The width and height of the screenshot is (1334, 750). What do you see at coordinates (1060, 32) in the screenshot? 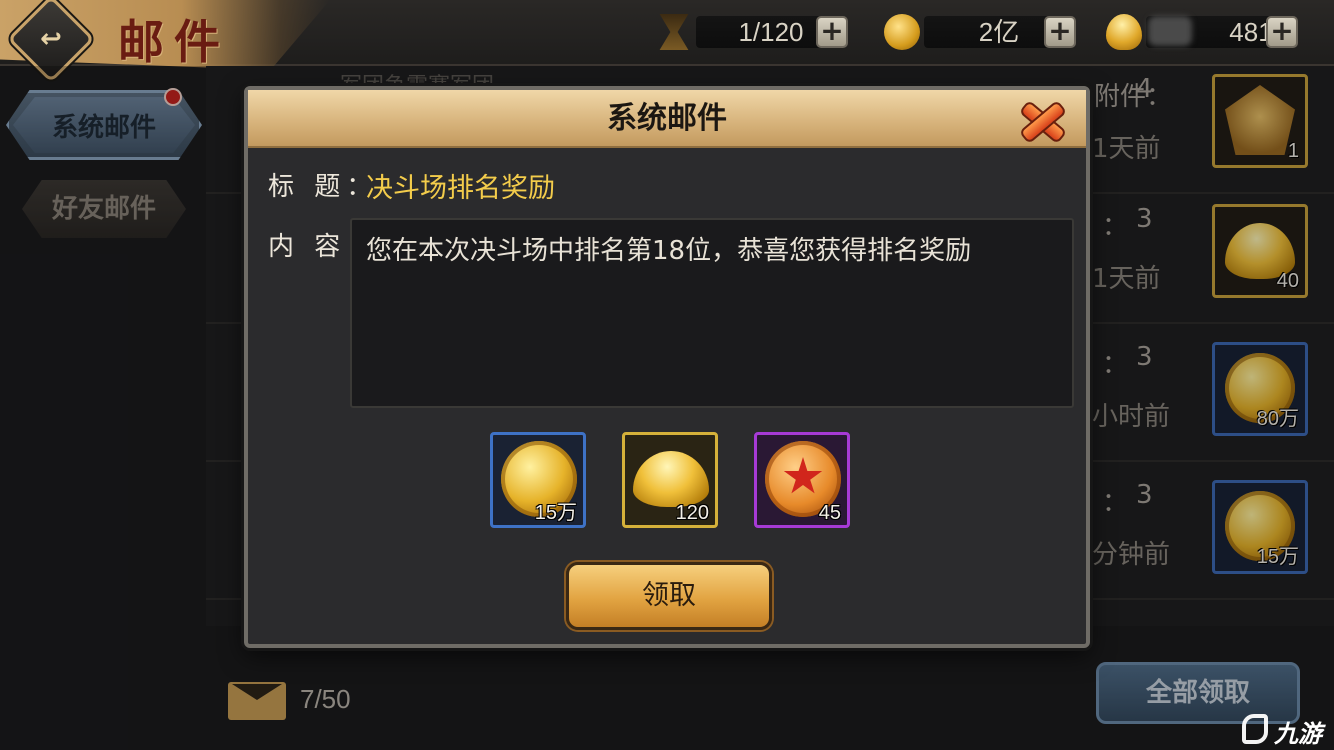
I see `add-coins-button: +` at bounding box center [1060, 32].